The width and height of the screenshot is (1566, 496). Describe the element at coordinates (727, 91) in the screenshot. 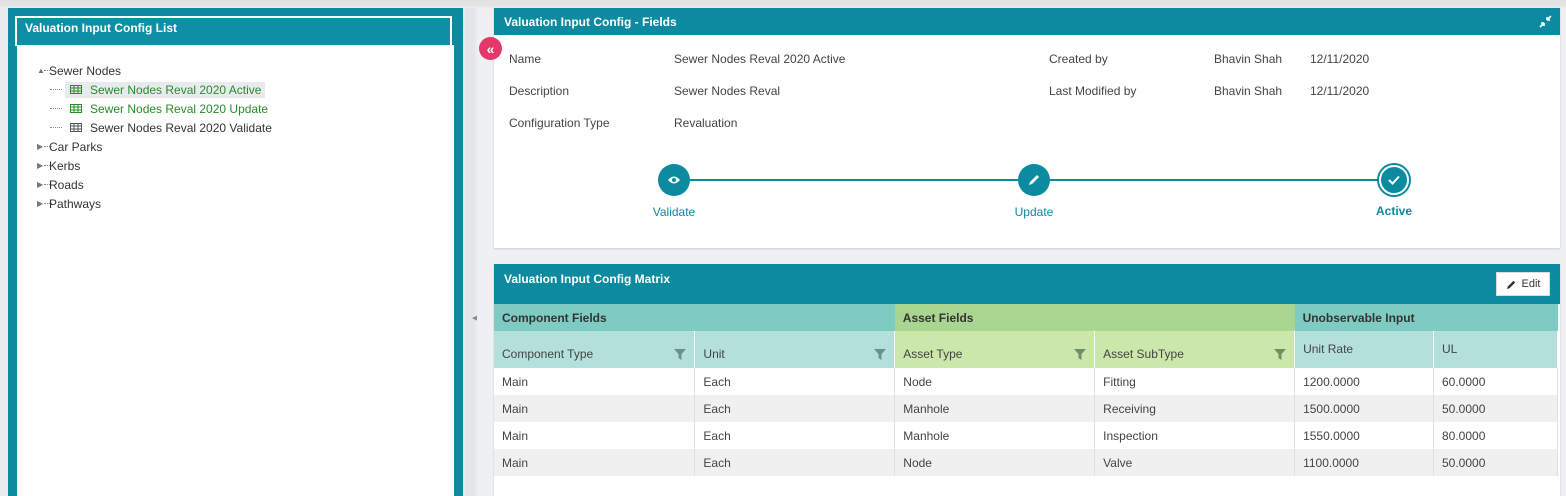

I see `description-value: Sewer Nodes Reval` at that location.